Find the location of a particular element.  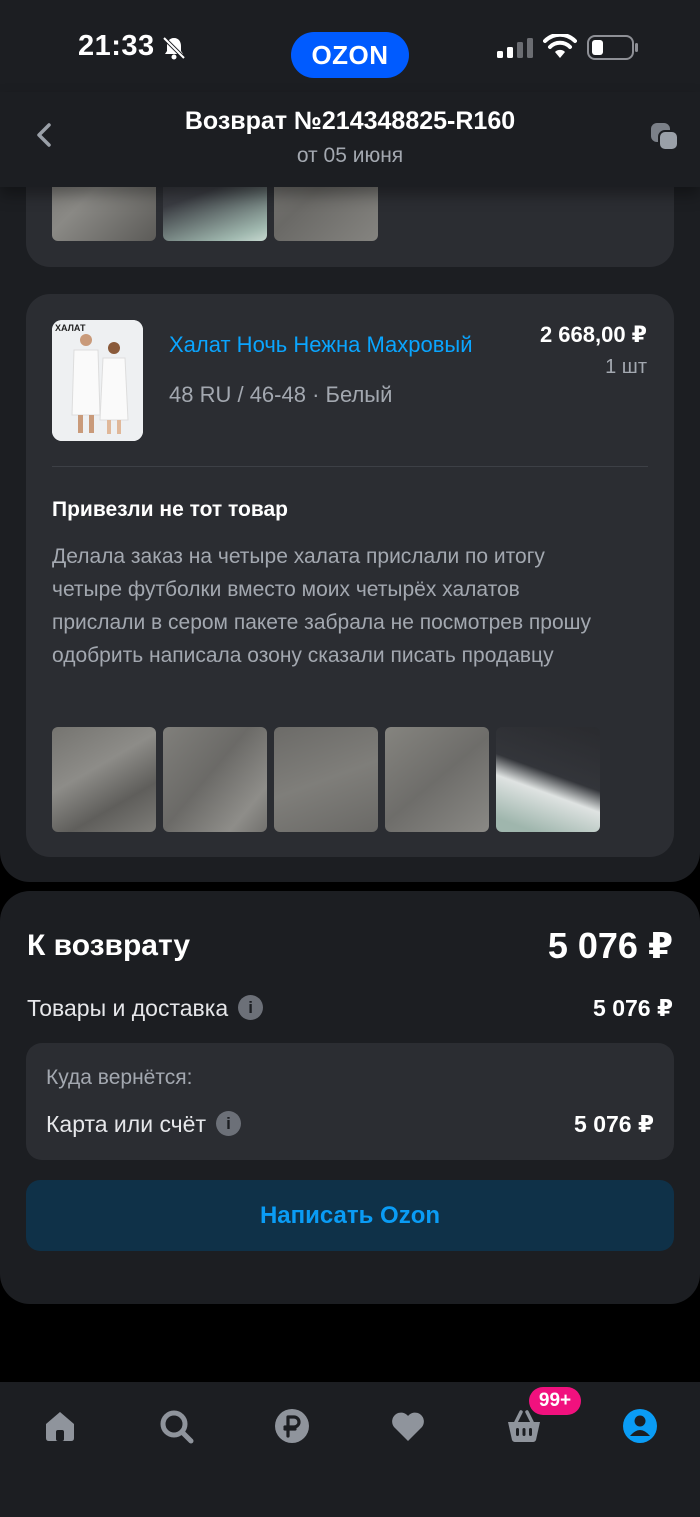

header-bar: Возврат №214348825-R160 от 05 июня is located at coordinates (350, 139).